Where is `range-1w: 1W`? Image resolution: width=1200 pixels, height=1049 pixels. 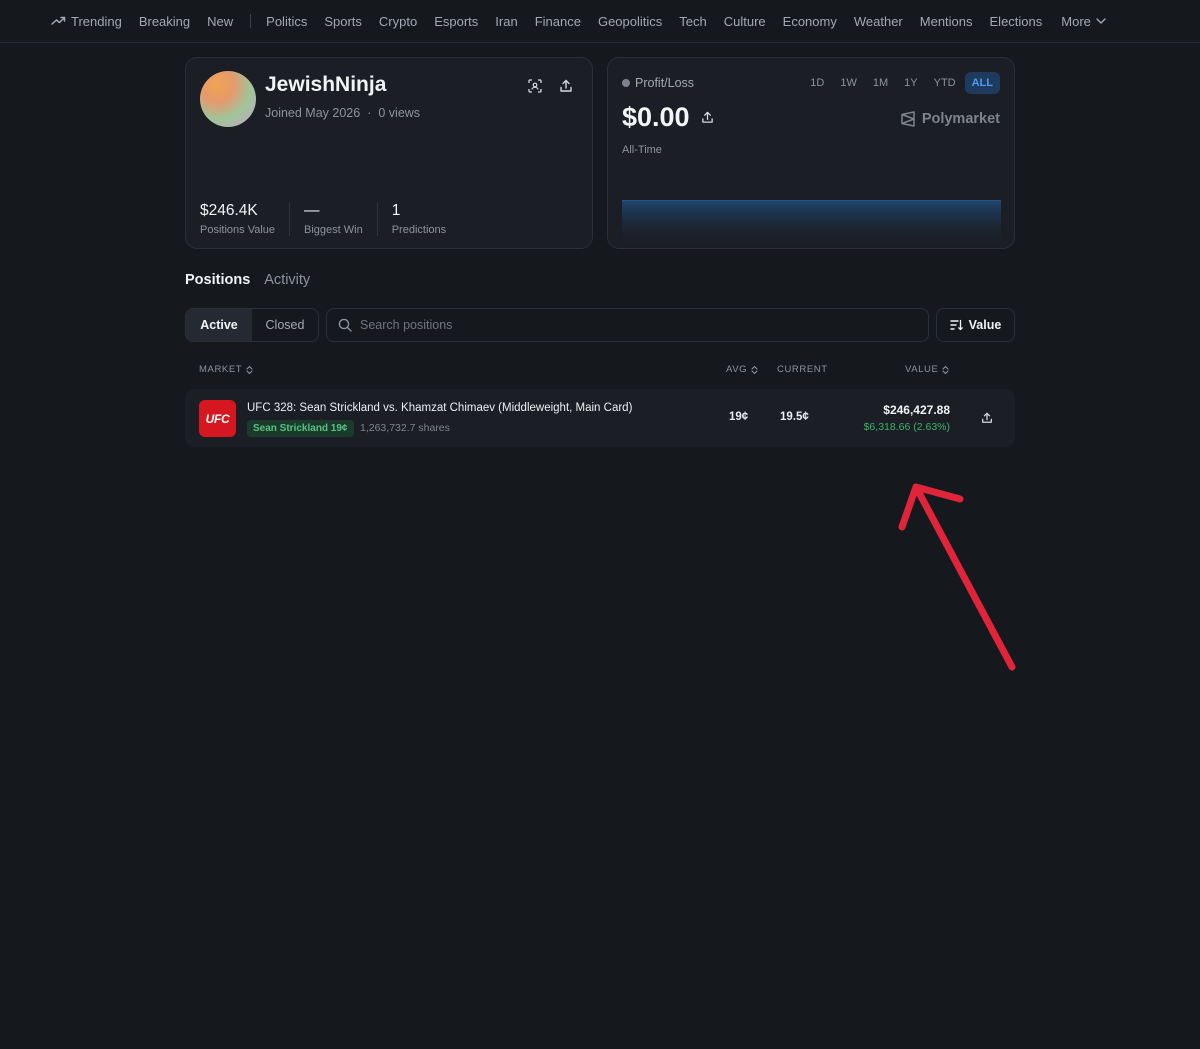 range-1w: 1W is located at coordinates (848, 83).